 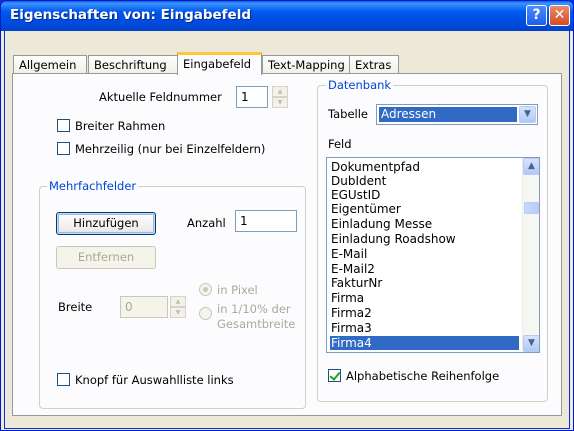 I want to click on tabelle-label: Tabelle, so click(x=348, y=114).